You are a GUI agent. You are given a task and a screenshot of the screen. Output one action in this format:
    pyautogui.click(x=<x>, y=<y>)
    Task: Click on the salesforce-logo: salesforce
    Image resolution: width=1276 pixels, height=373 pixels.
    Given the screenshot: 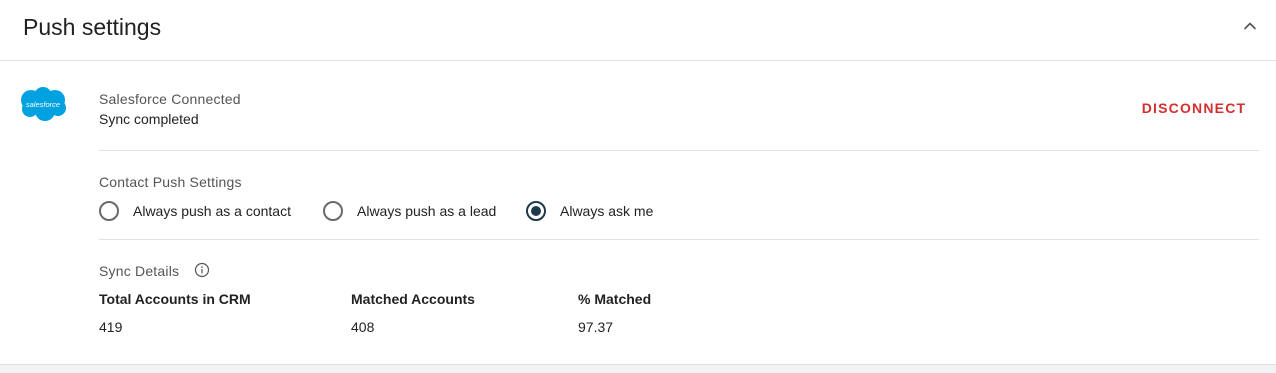 What is the action you would take?
    pyautogui.click(x=43, y=104)
    